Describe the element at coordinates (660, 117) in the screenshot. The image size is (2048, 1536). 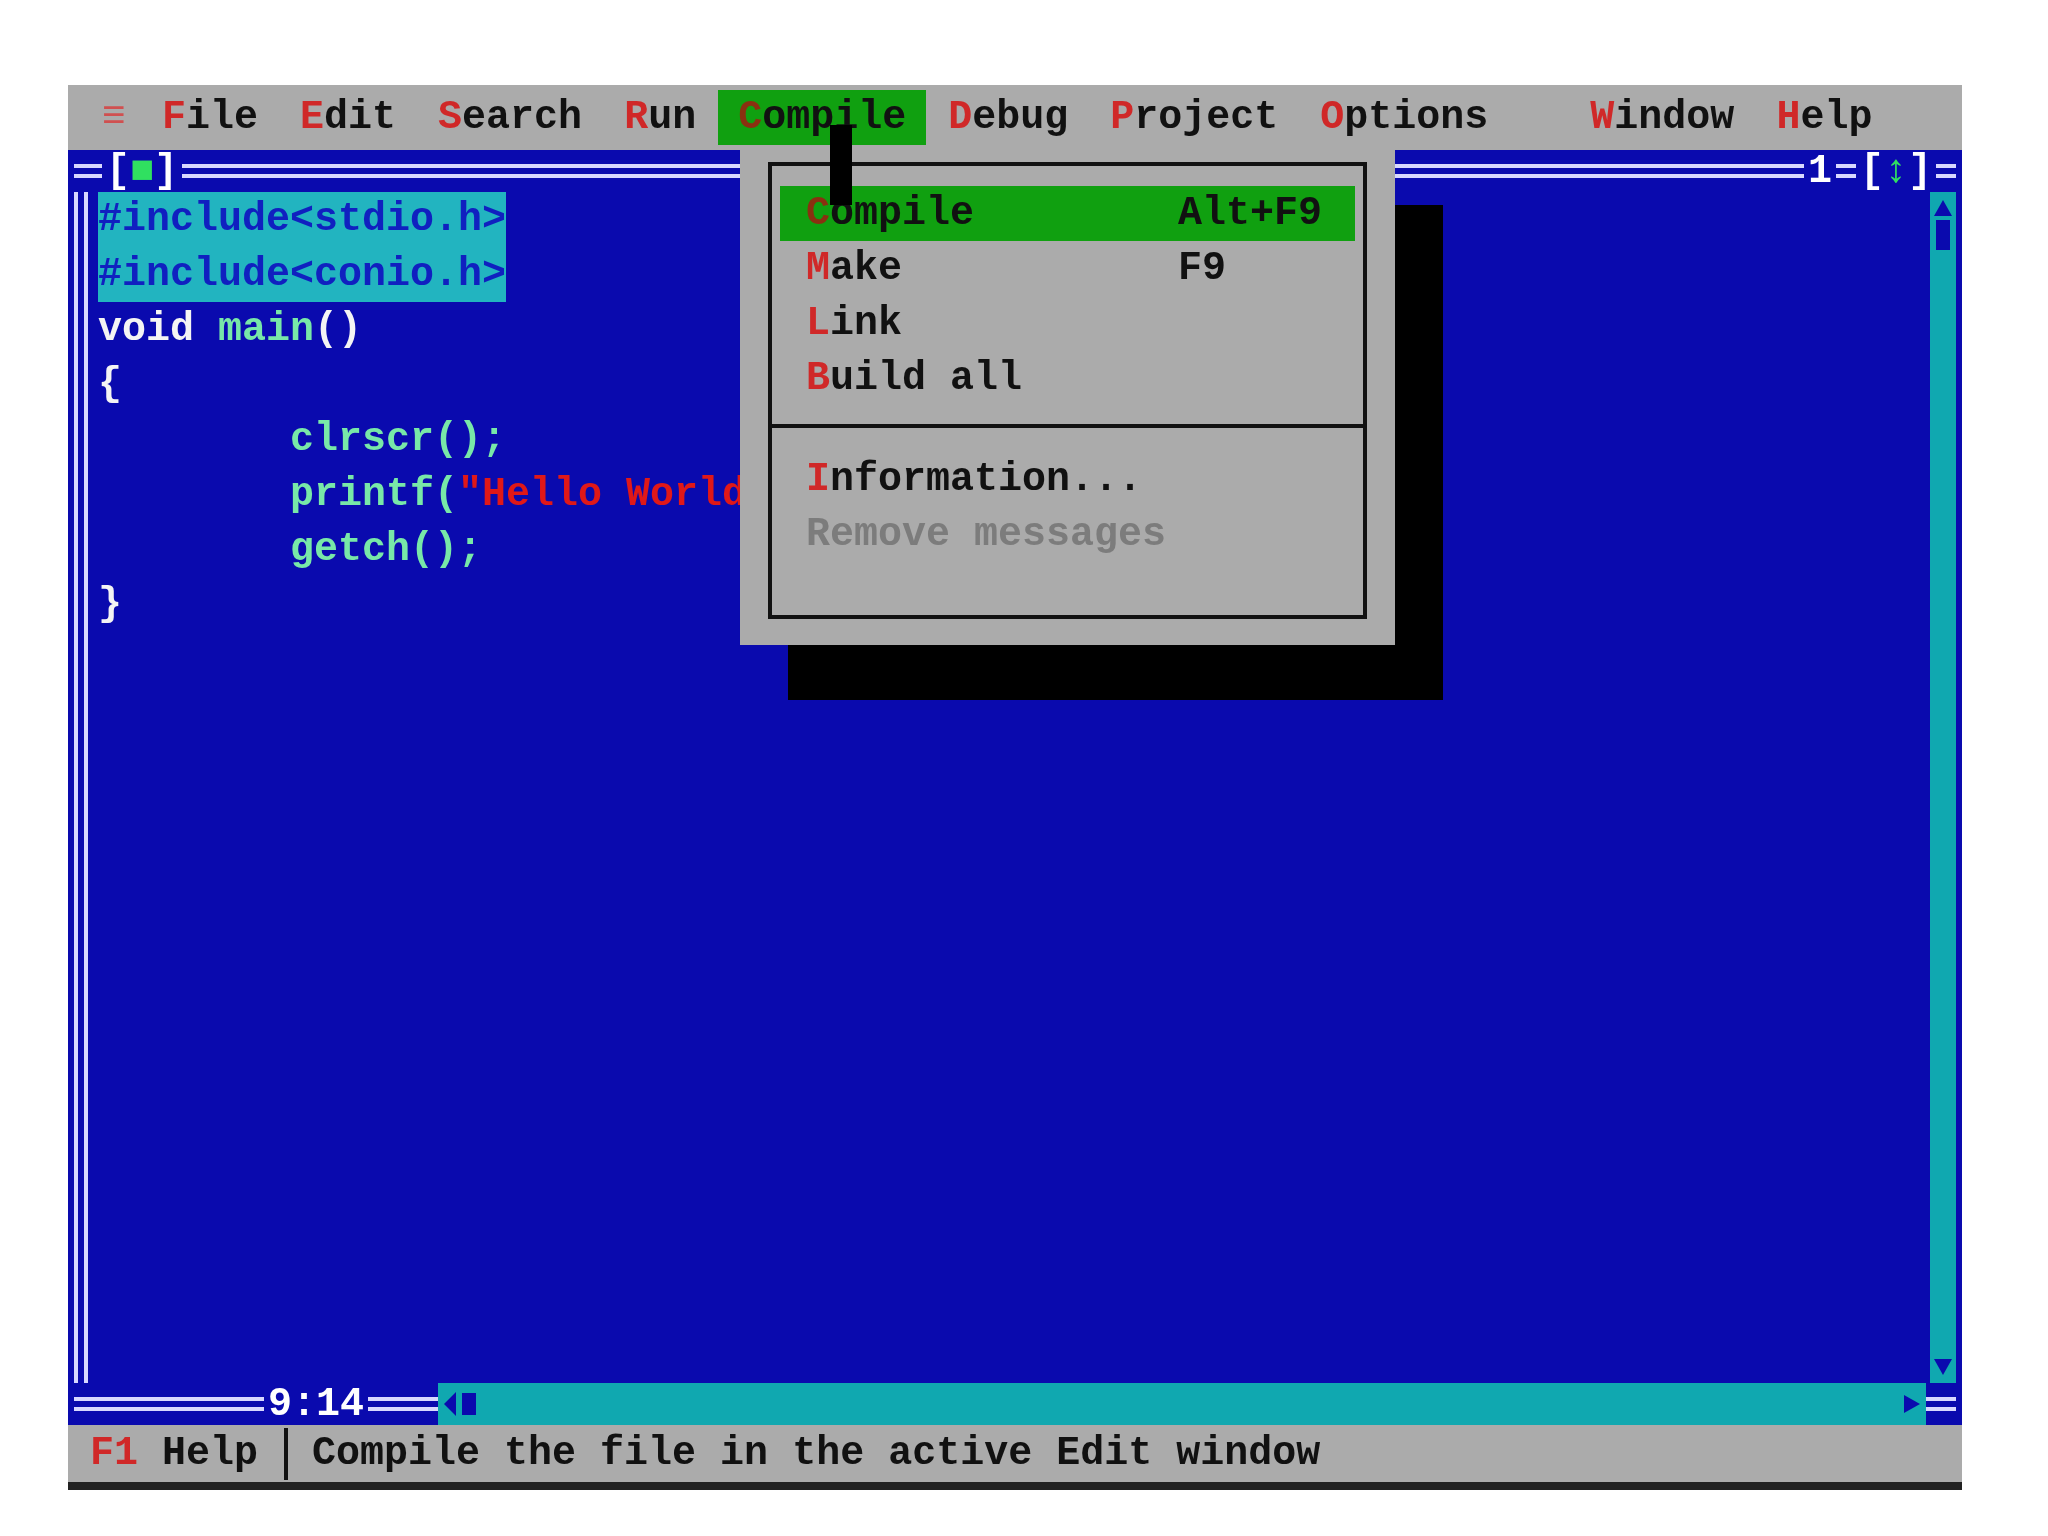
I see `menu-item: Run` at that location.